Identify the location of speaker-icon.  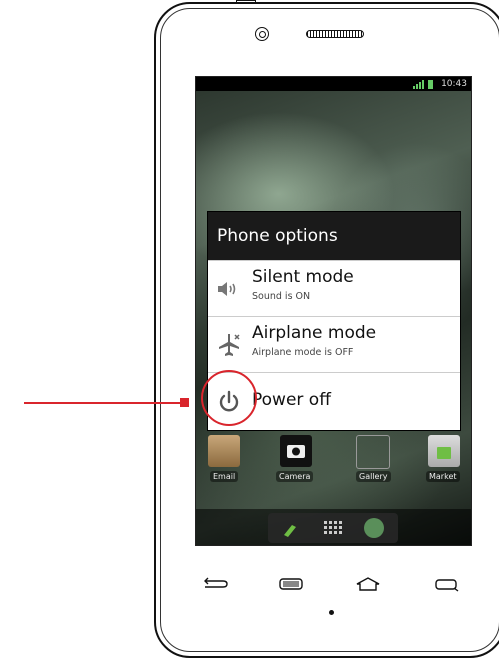
(227, 289).